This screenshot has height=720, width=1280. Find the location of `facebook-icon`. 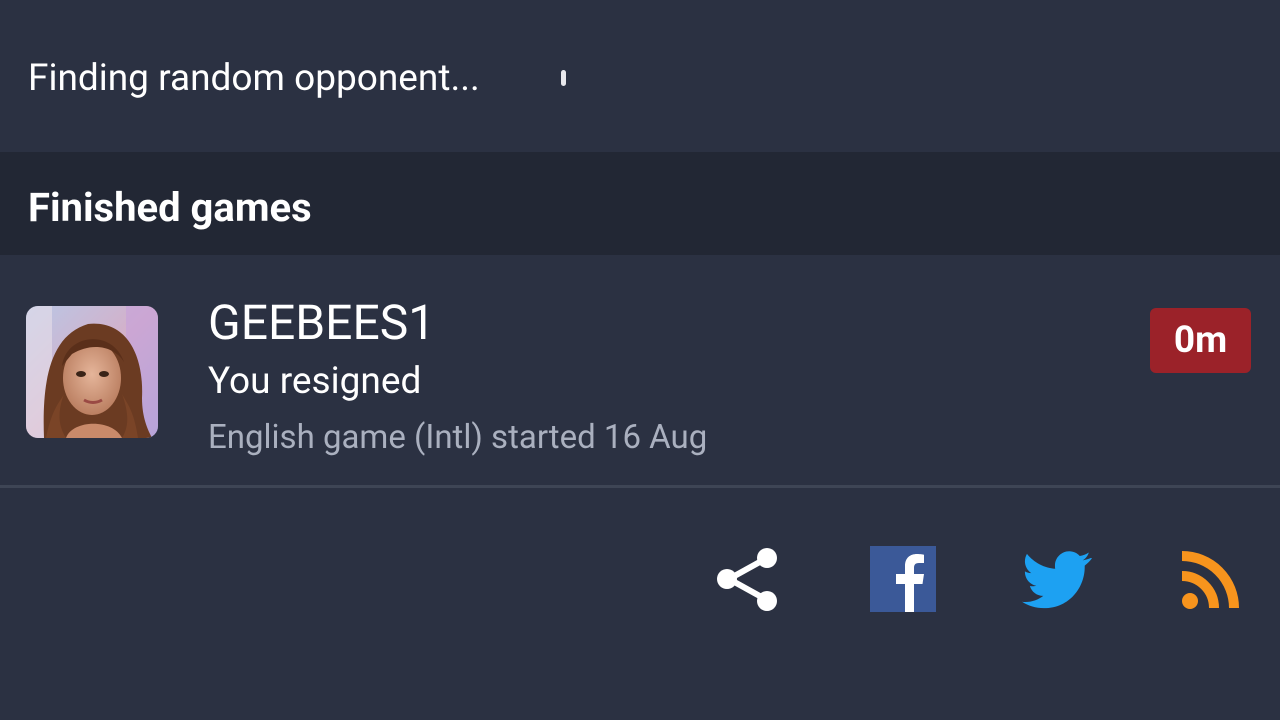

facebook-icon is located at coordinates (903, 579).